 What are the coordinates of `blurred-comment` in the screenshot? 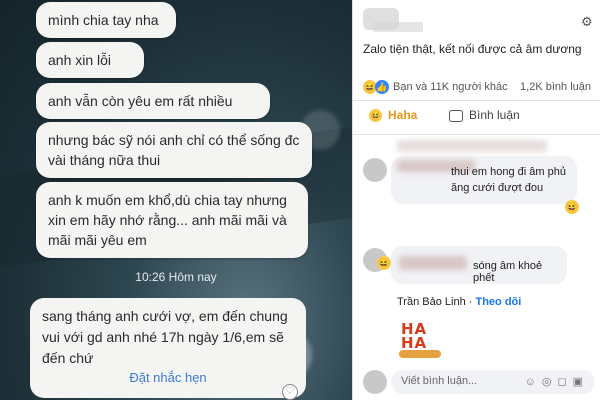 It's located at (472, 146).